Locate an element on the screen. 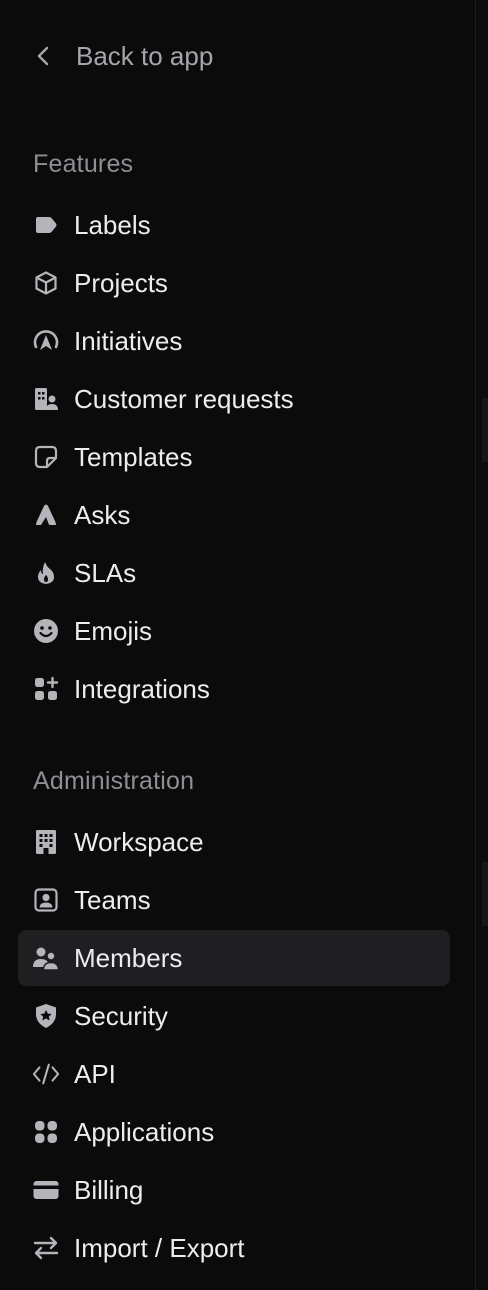 This screenshot has width=488, height=1290. features-section-title: Features is located at coordinates (83, 164).